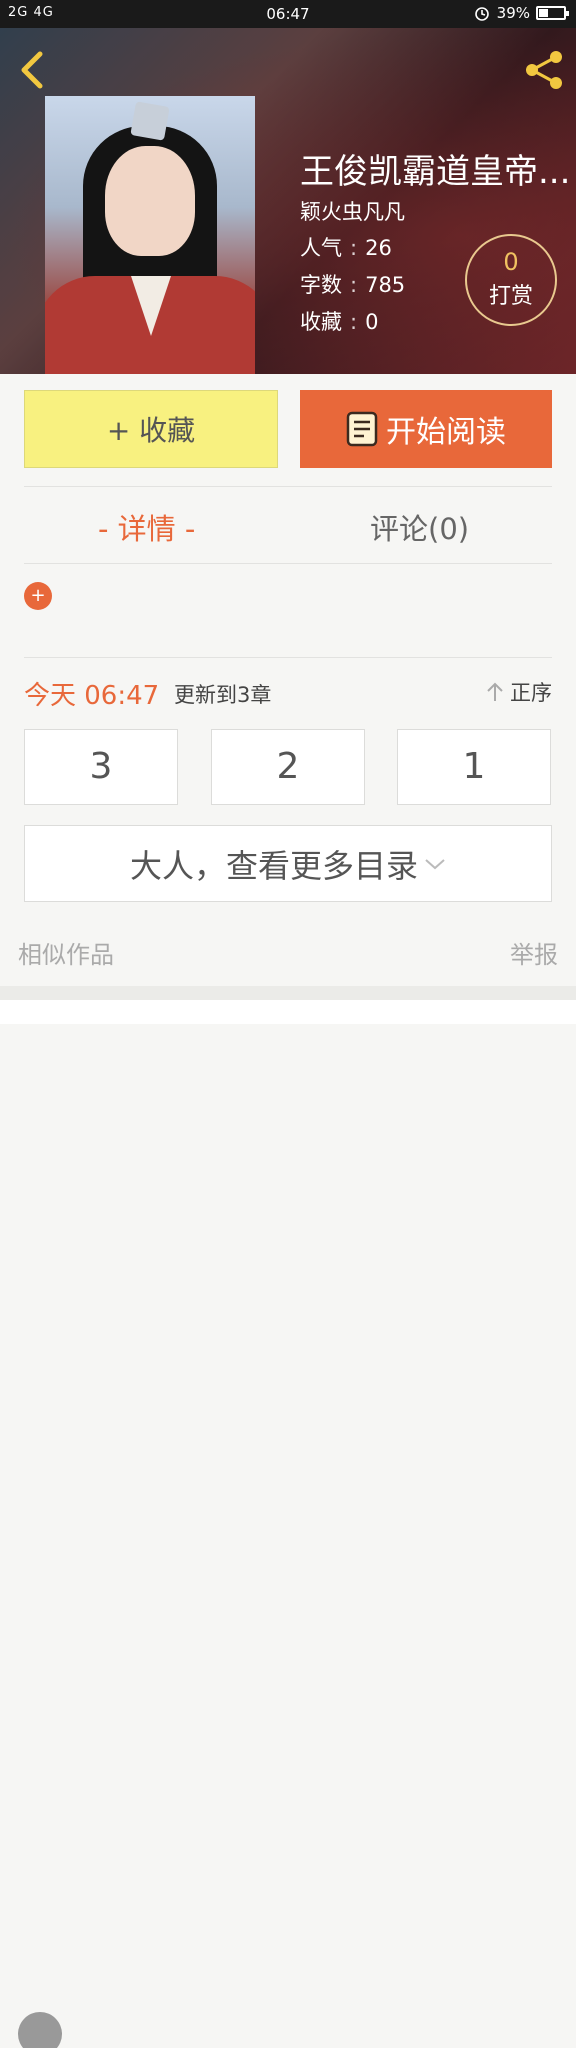 The image size is (576, 2048). I want to click on alarm-icon, so click(481, 14).